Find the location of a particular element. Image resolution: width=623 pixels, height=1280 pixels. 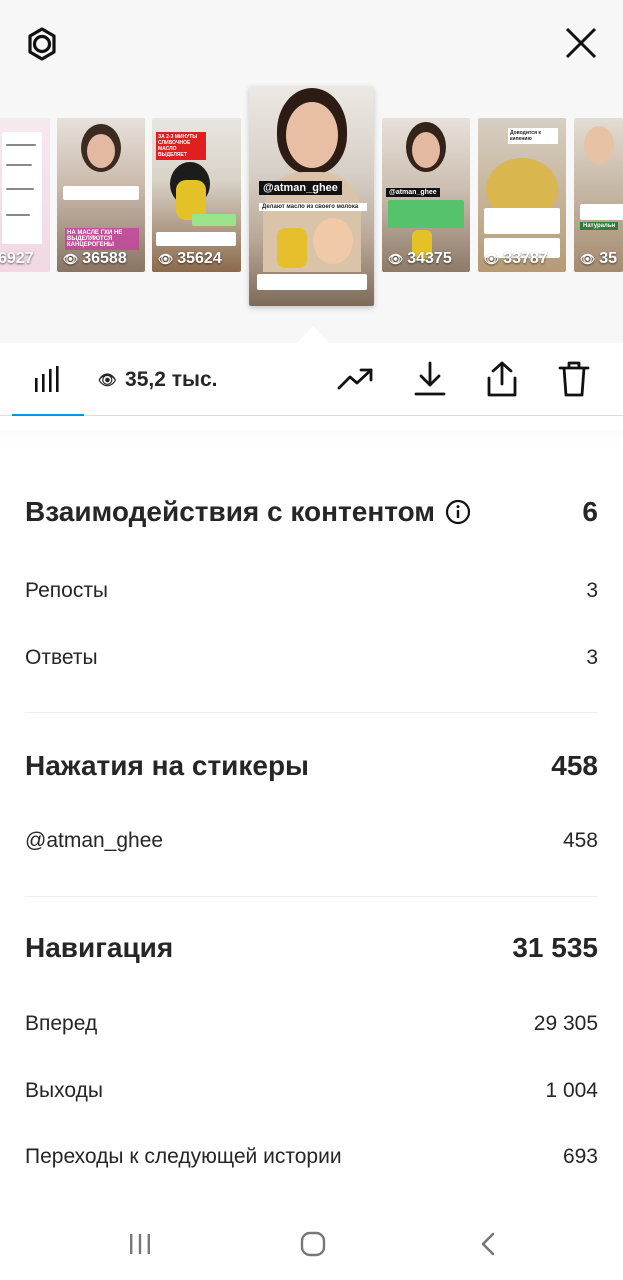

story-views-count: 34375 is located at coordinates (429, 258).